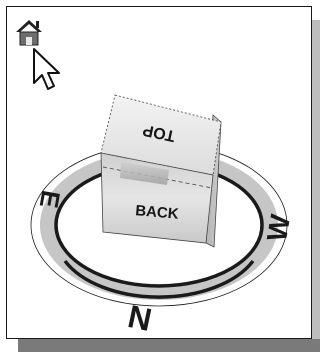  I want to click on home-button, so click(29, 33).